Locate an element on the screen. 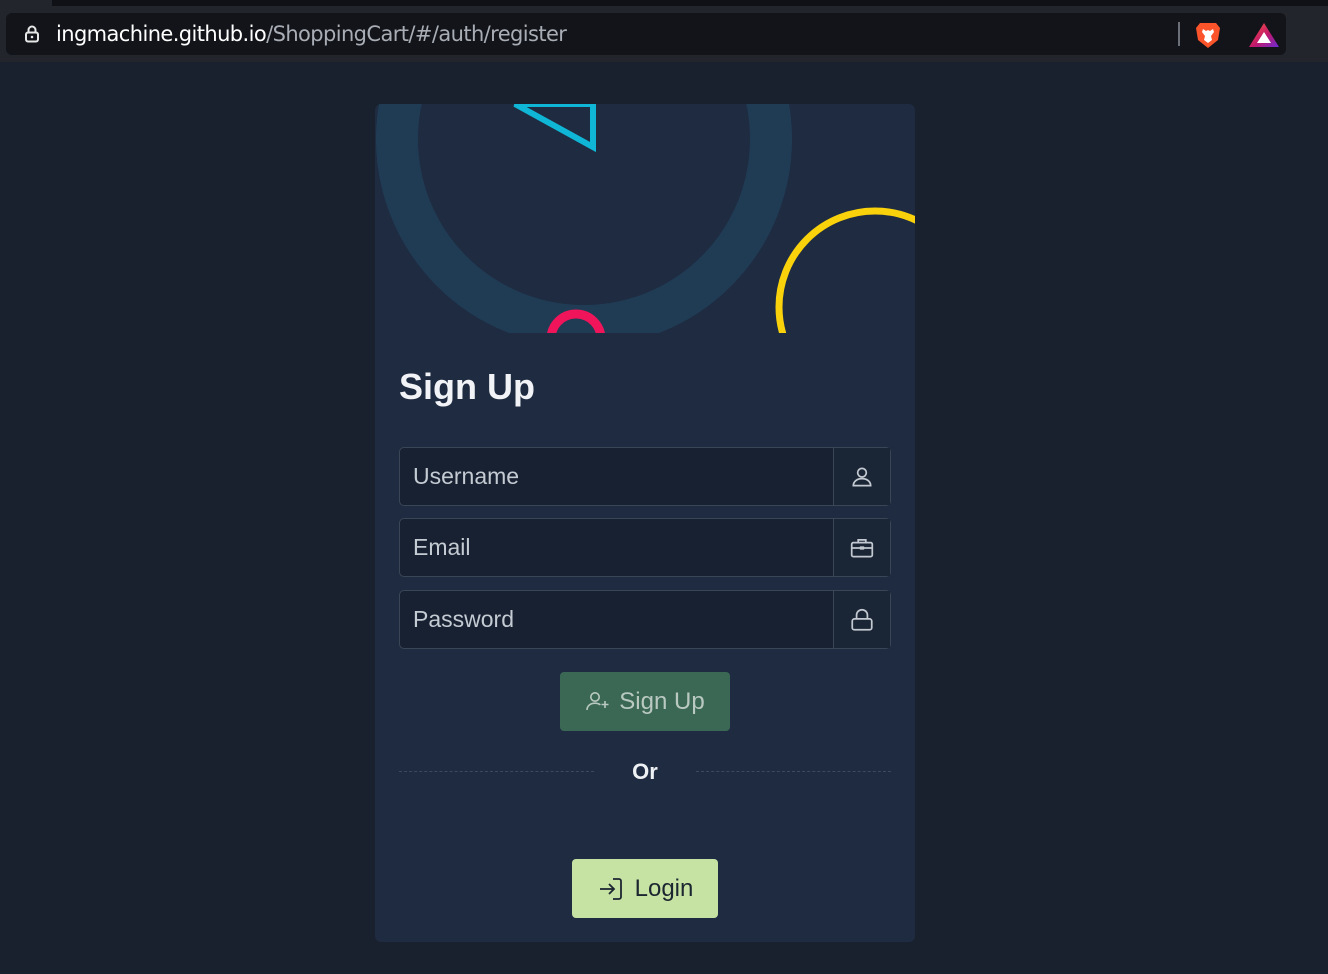 This screenshot has width=1328, height=974. sign-in-icon is located at coordinates (610, 888).